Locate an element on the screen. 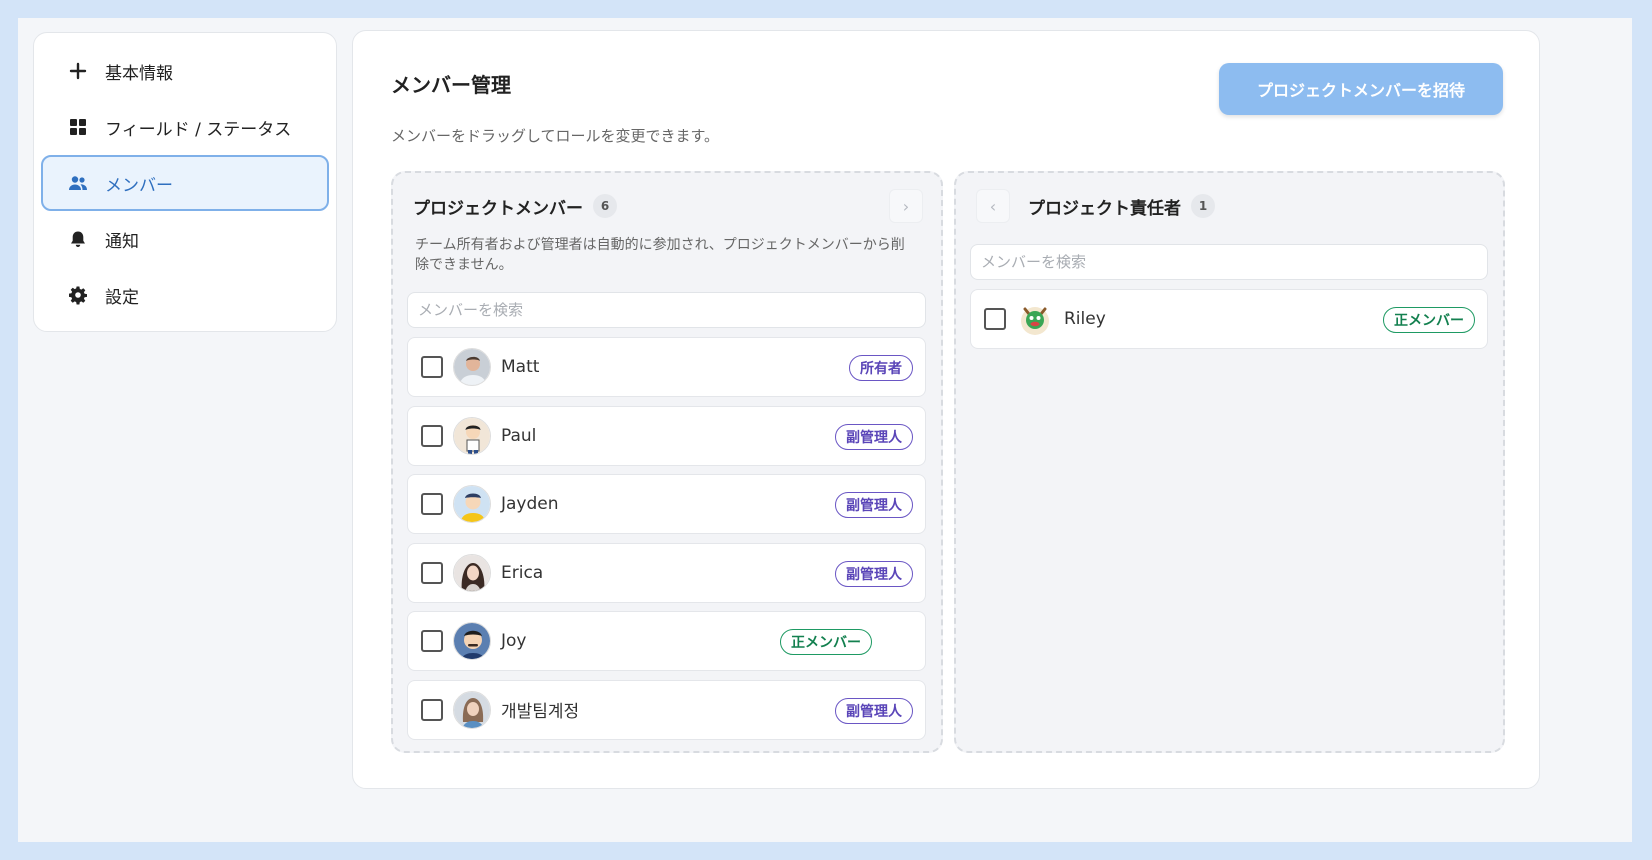 The image size is (1652, 860). owner-search-input is located at coordinates (1229, 262).